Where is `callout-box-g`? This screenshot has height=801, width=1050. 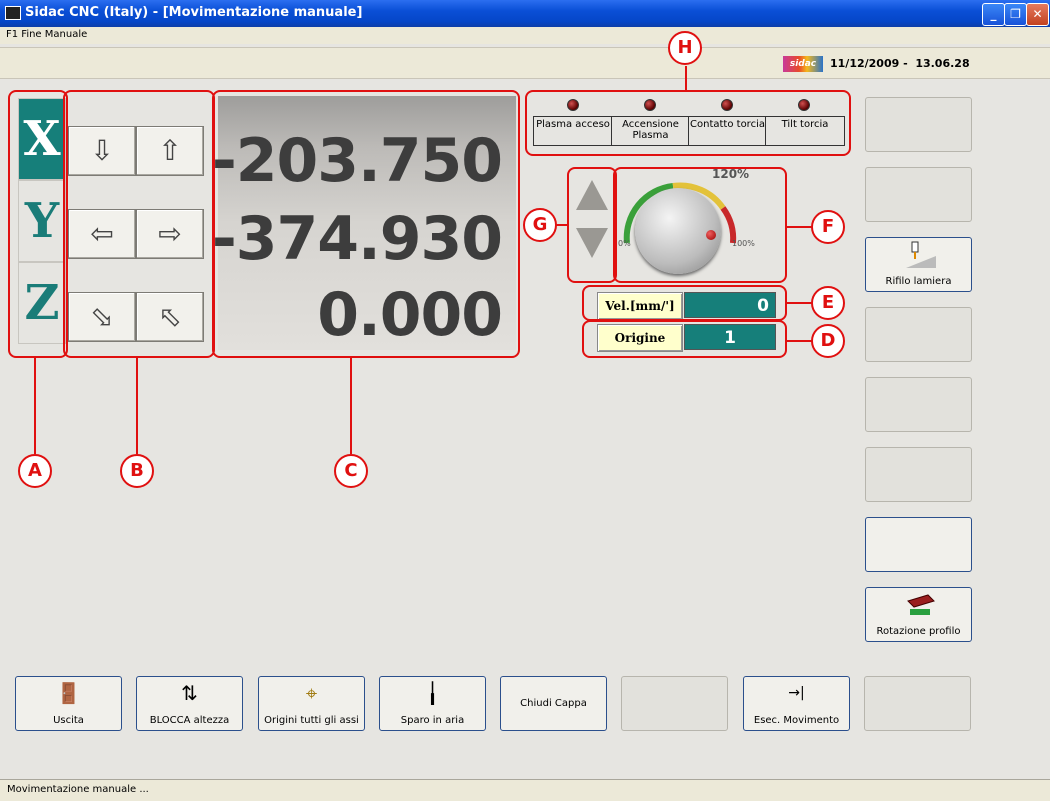
callout-box-g is located at coordinates (592, 225).